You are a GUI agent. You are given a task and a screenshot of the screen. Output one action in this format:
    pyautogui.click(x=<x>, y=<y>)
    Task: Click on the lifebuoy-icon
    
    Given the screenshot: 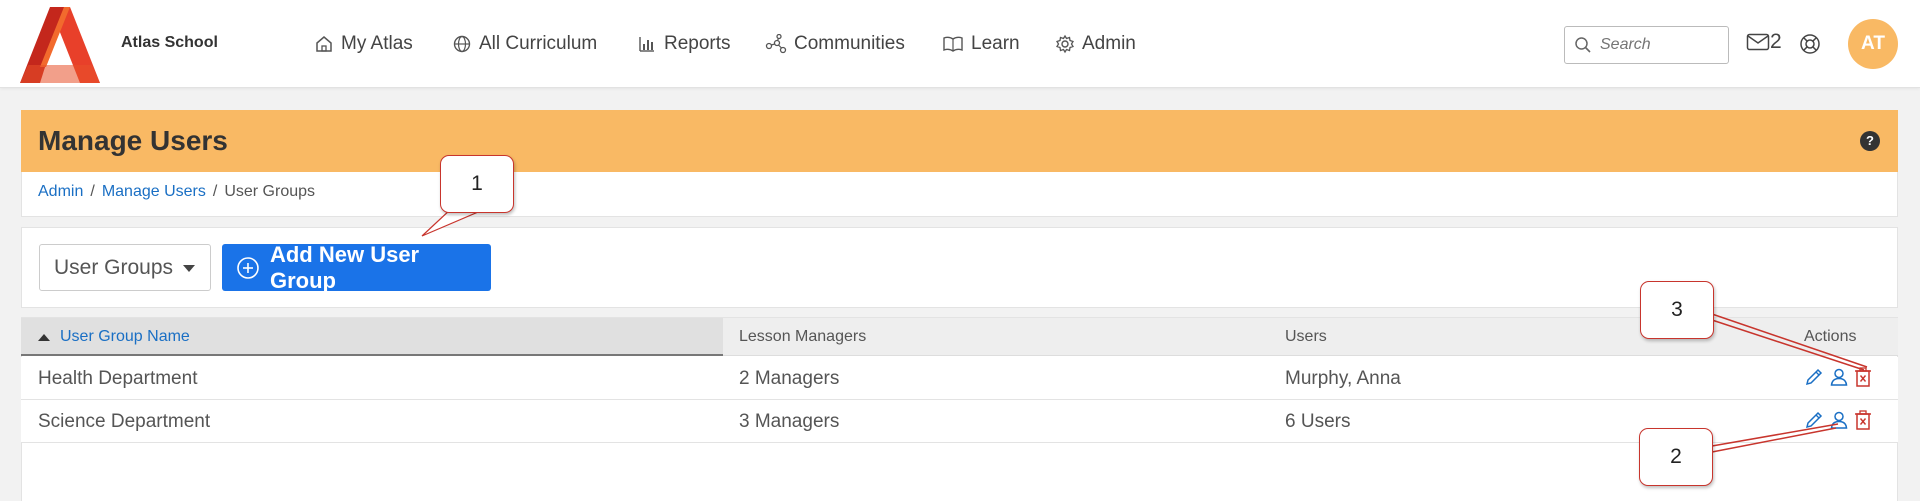 What is the action you would take?
    pyautogui.click(x=1810, y=44)
    